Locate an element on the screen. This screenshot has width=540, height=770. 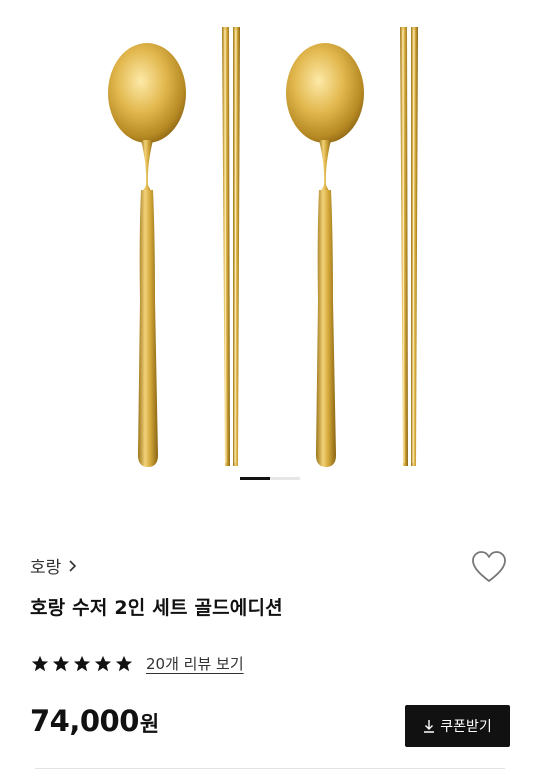
rating-row: 20개 리뷰 보기 is located at coordinates (137, 663).